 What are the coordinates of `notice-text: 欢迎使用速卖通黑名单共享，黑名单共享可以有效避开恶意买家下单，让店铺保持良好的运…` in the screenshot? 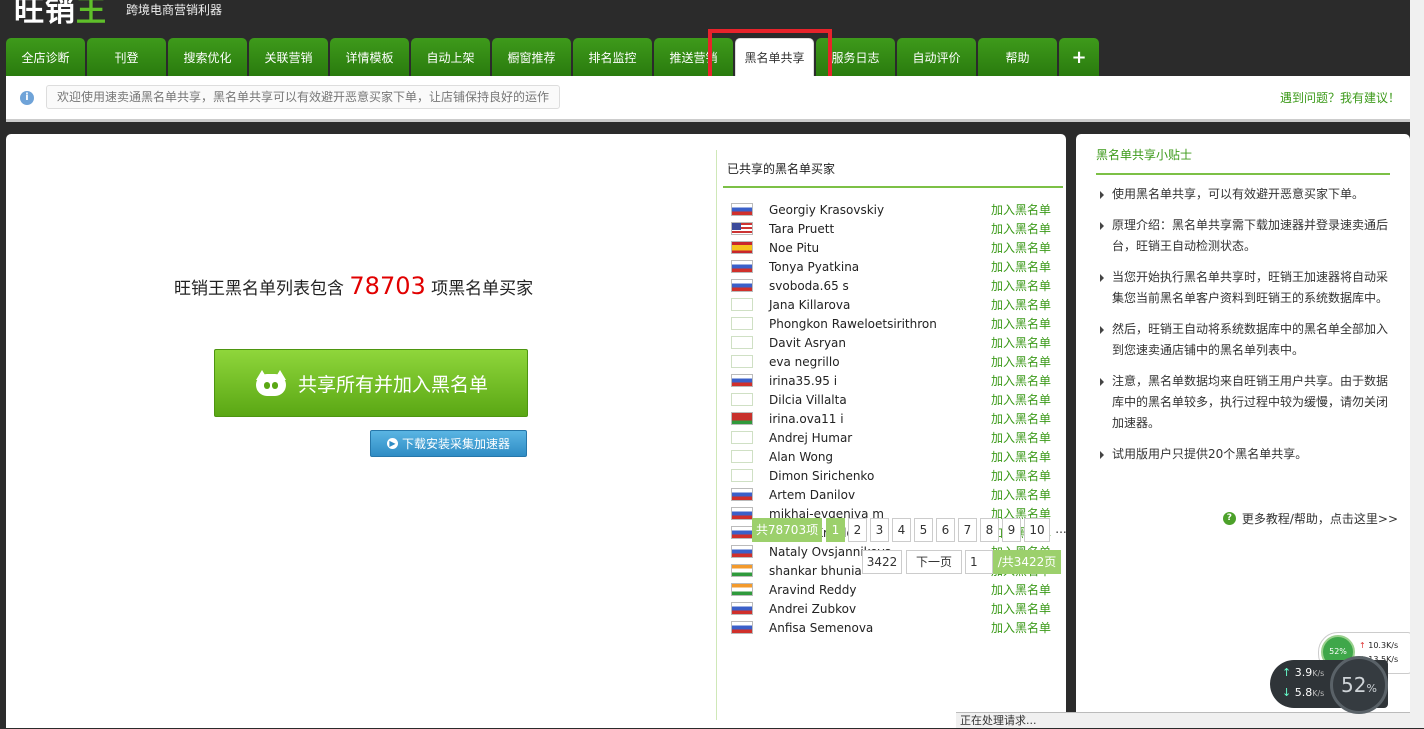 It's located at (303, 97).